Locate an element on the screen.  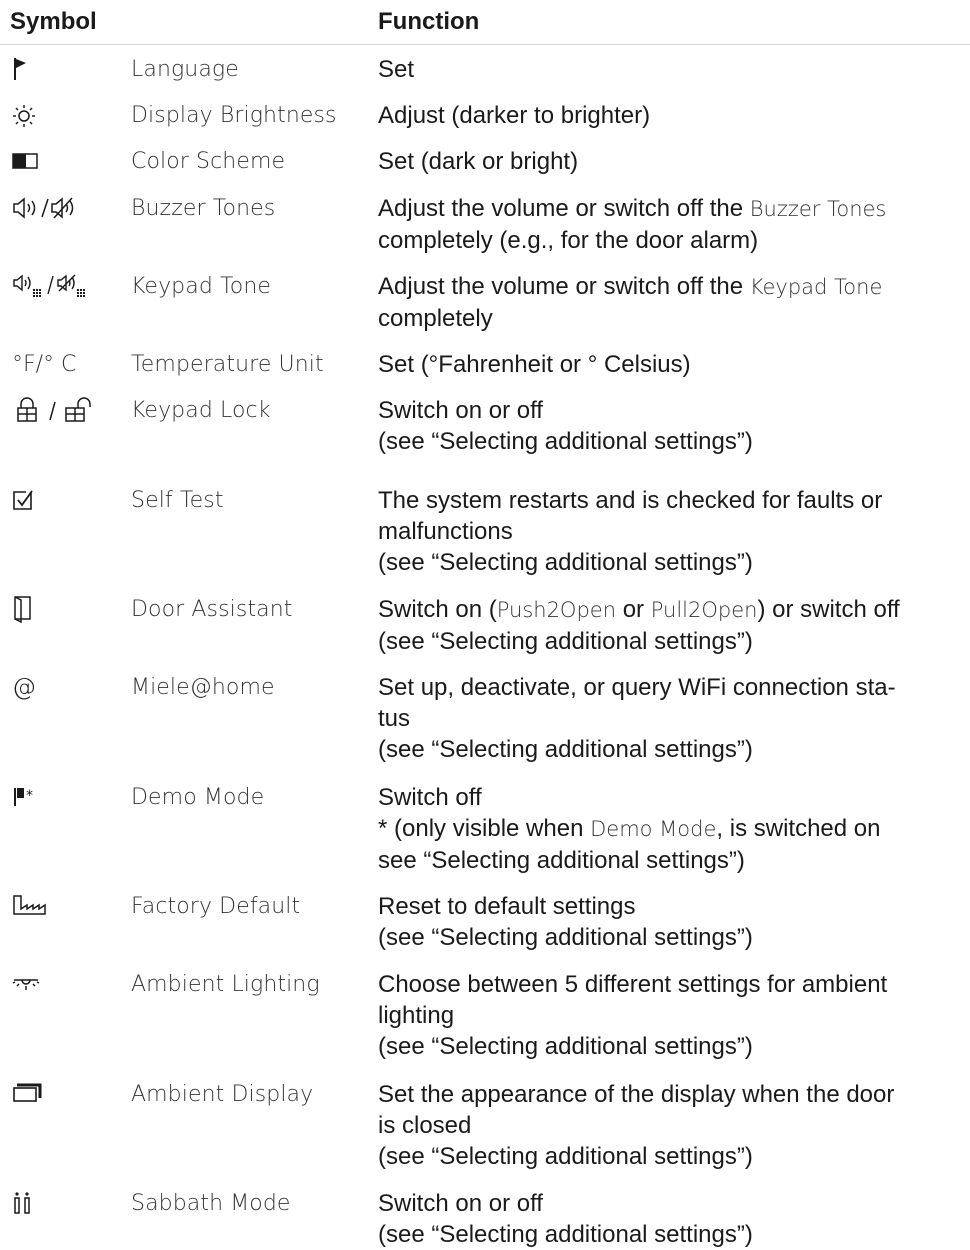
inline-setting-name: Pull2Open is located at coordinates (704, 610).